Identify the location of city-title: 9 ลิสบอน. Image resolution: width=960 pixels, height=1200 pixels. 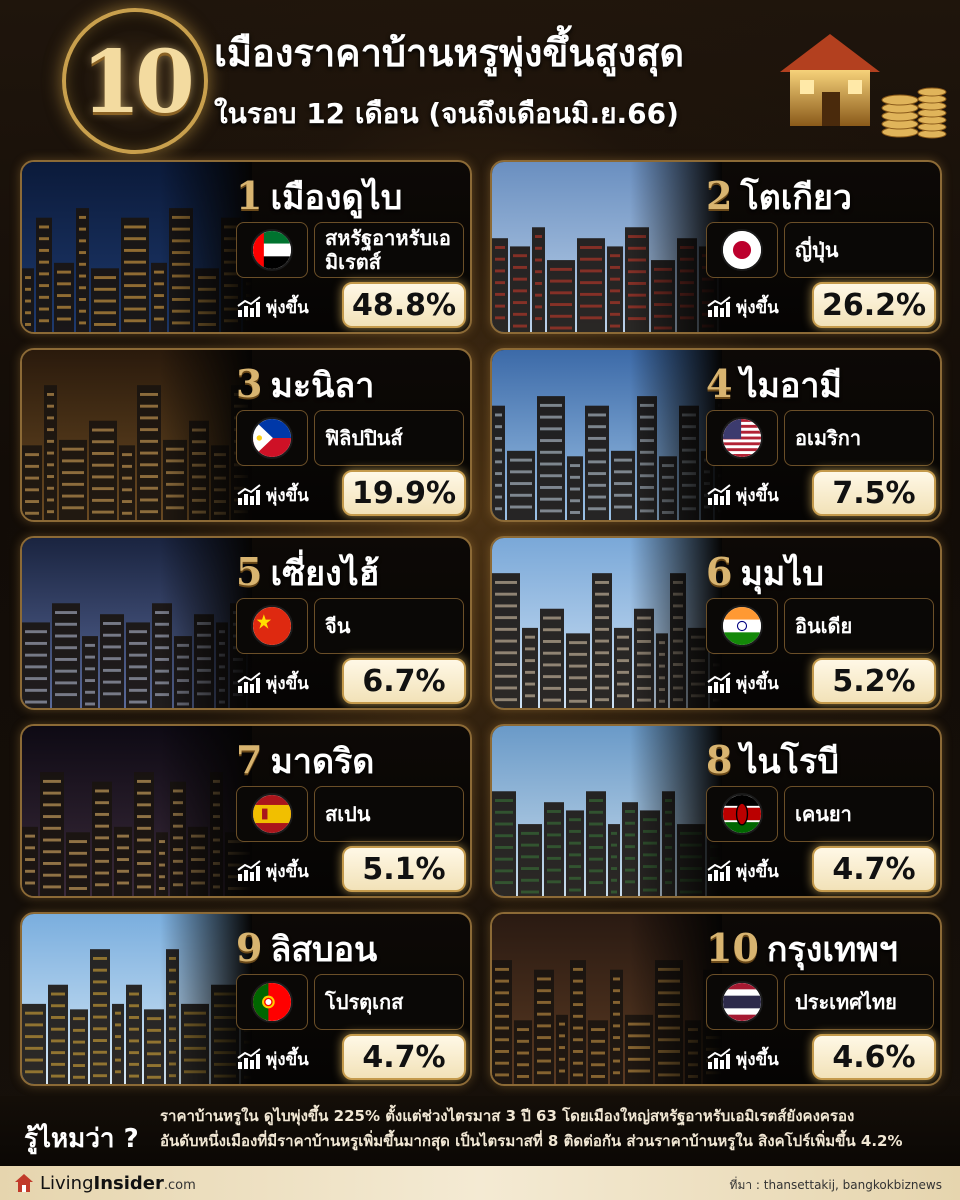
(306, 948).